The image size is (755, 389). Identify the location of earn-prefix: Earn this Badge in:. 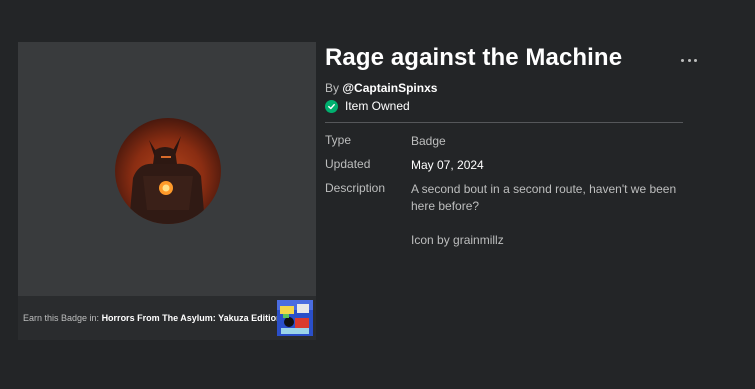
(62, 318).